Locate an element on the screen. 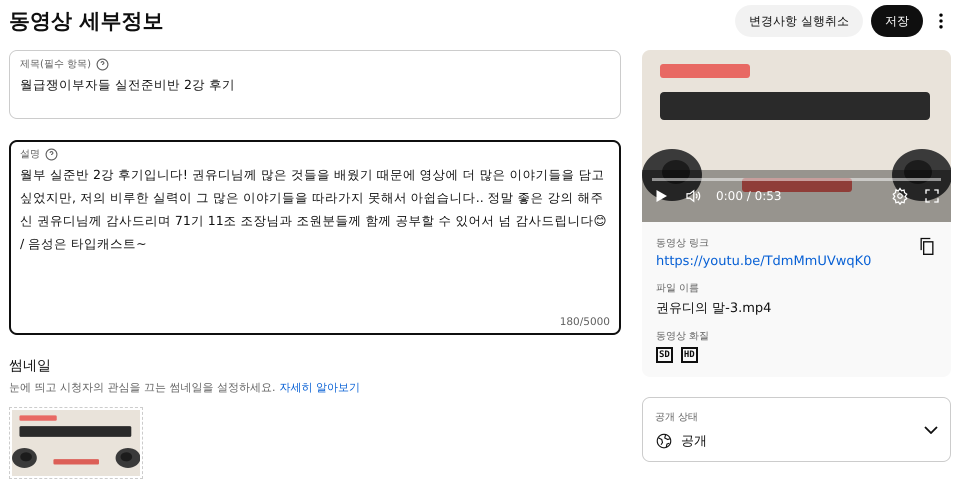 The image size is (961, 499). field-label: 설명 is located at coordinates (30, 154).